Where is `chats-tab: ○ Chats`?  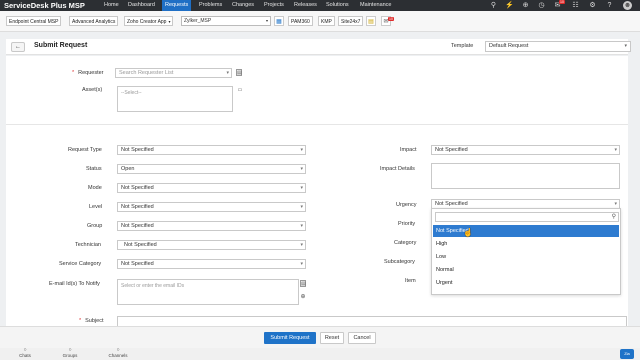
chats-tab: ○ Chats is located at coordinates (25, 353).